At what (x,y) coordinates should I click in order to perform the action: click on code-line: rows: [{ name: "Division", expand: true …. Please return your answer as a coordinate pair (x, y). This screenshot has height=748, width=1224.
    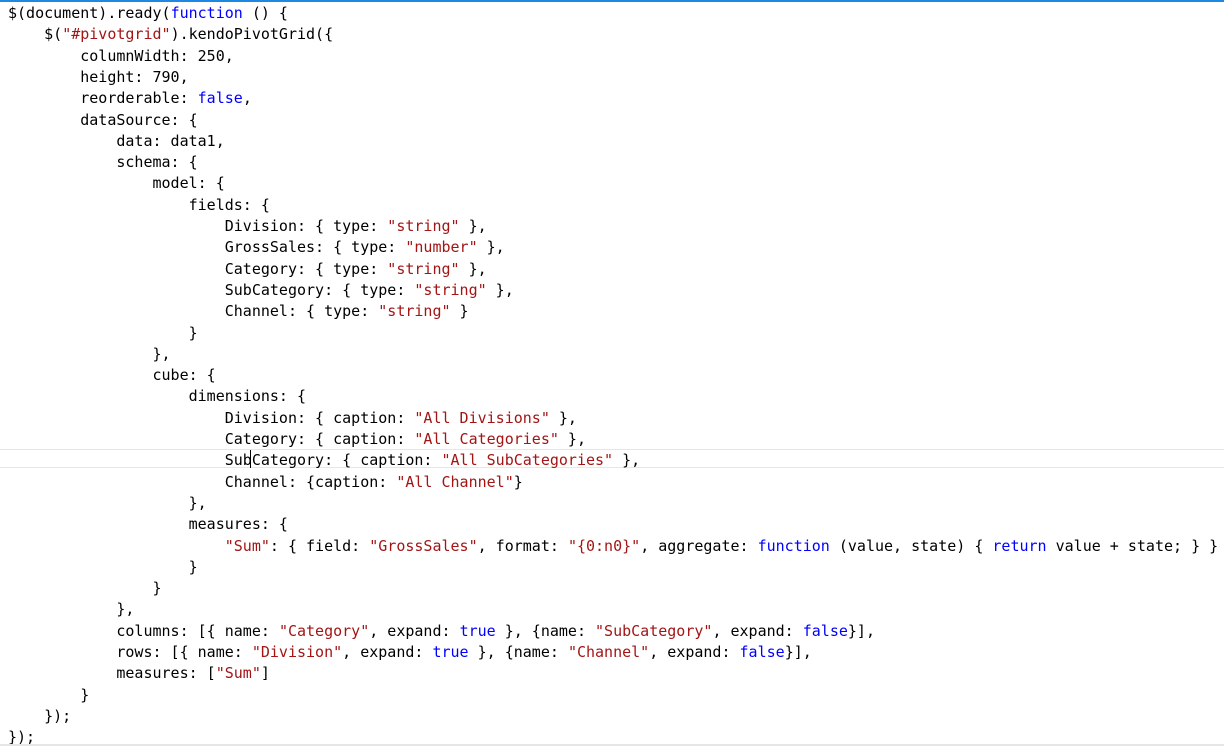
    Looking at the image, I should click on (410, 652).